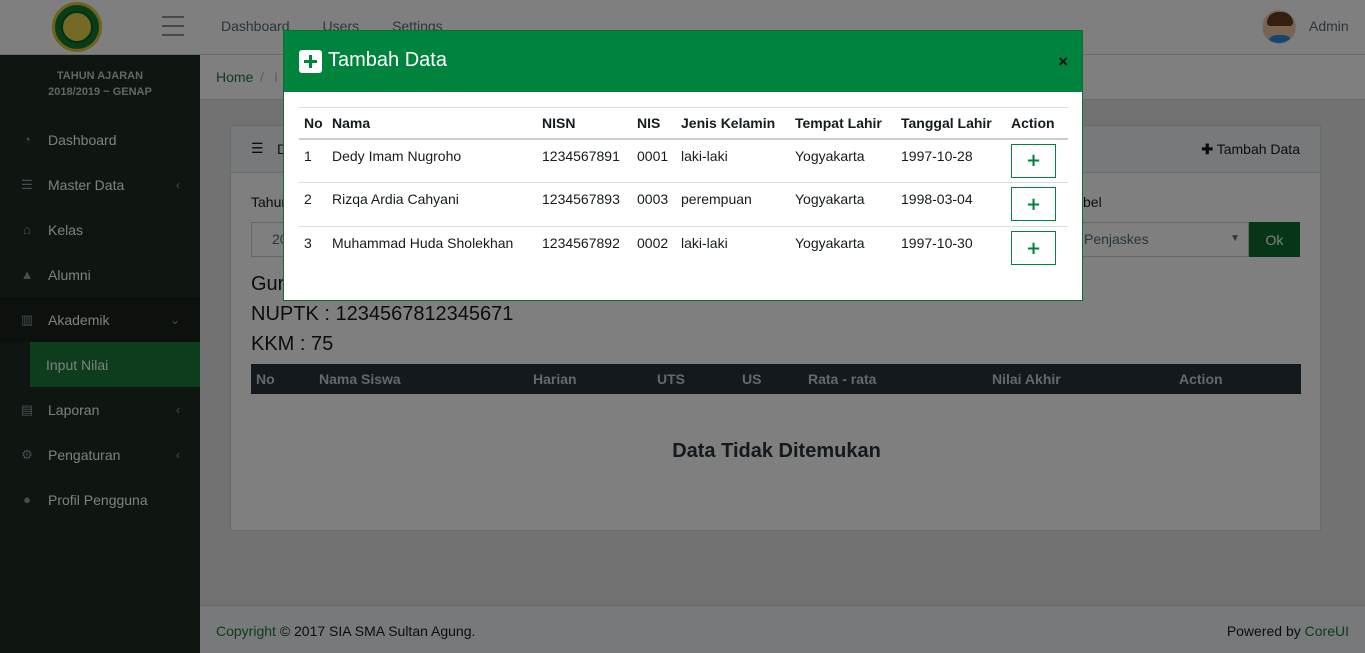 This screenshot has width=1365, height=653. Describe the element at coordinates (1063, 62) in the screenshot. I see `close-button: ×` at that location.